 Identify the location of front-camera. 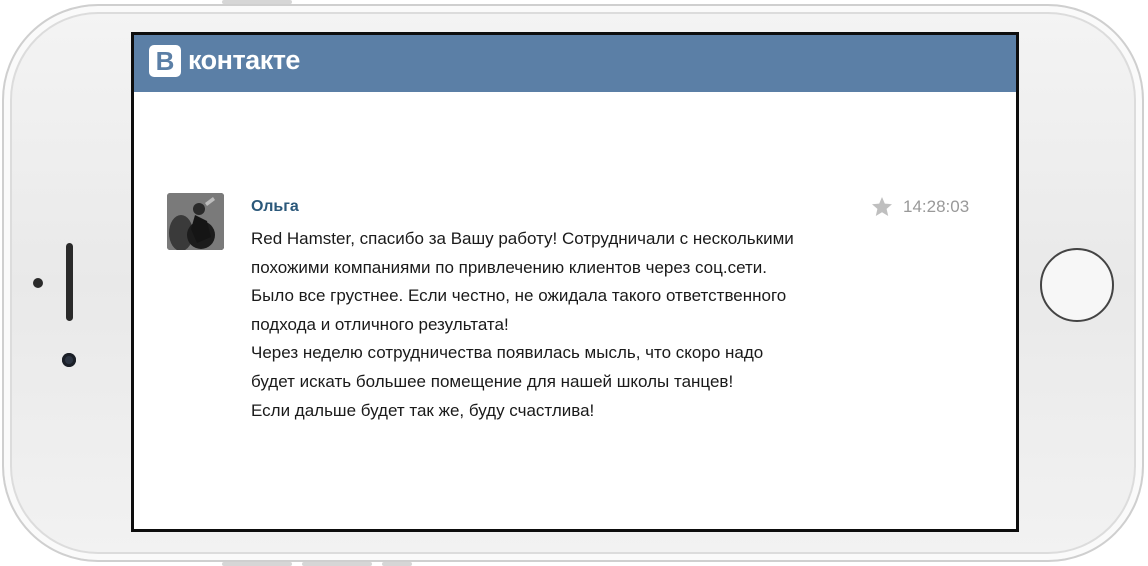
(69, 360).